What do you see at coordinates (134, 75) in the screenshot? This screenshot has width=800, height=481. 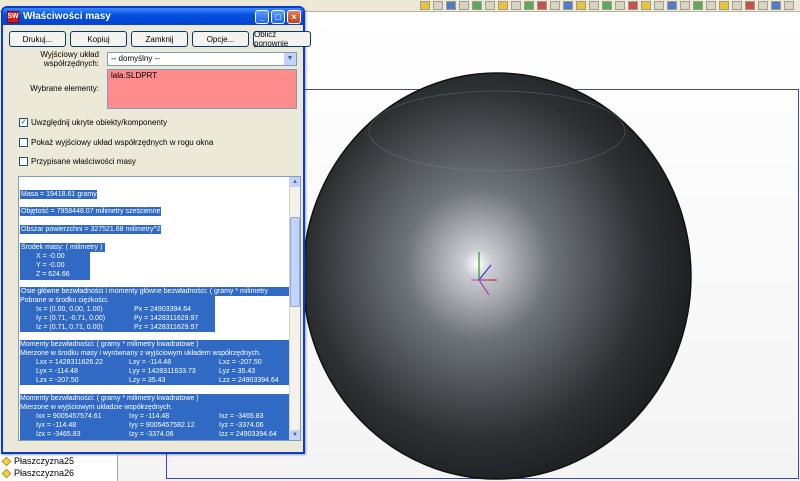 I see `selected-item: lala.SLDPRT` at bounding box center [134, 75].